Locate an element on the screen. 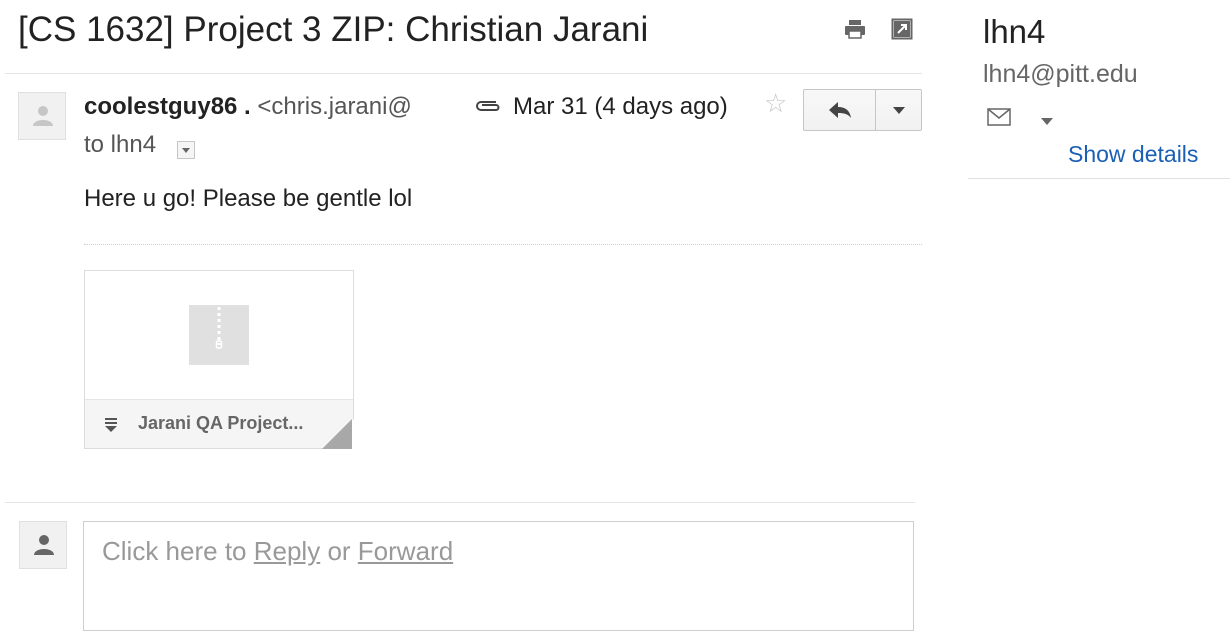  show-details-link: Show details is located at coordinates (1133, 154).